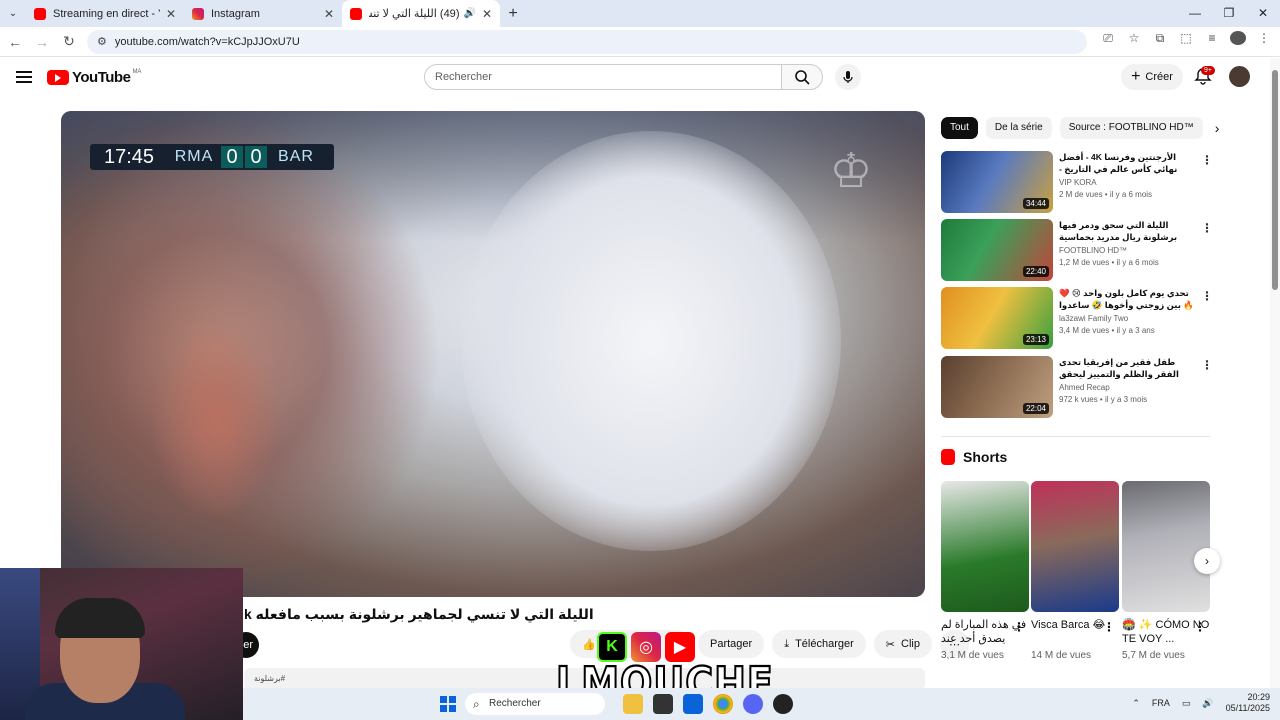 Image resolution: width=1280 pixels, height=720 pixels. Describe the element at coordinates (1126, 250) in the screenshot. I see `channel-name: FOOTBLINO HD™` at that location.